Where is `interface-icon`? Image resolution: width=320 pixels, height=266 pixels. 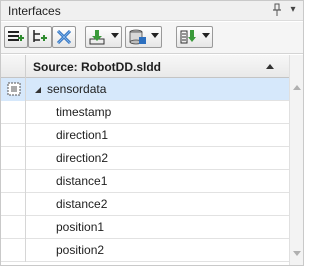
interface-icon is located at coordinates (14, 89).